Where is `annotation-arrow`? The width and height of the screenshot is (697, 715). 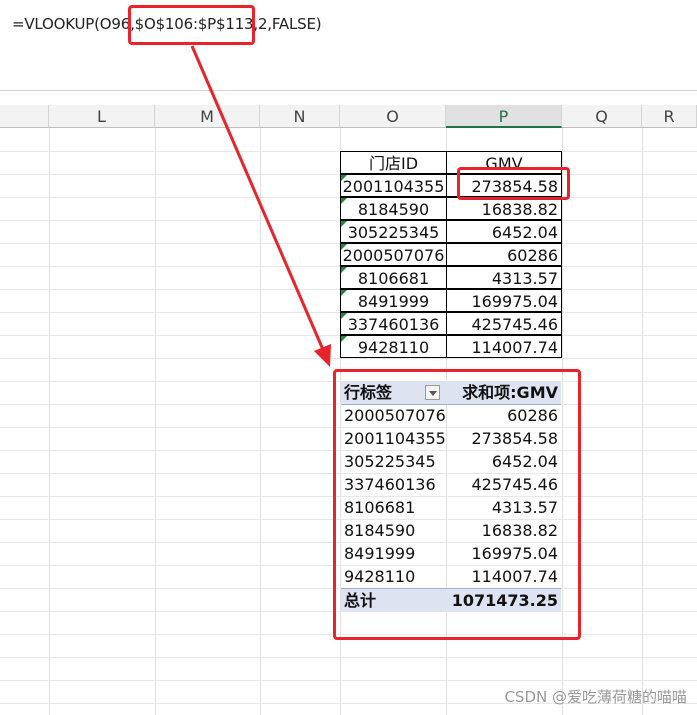
annotation-arrow is located at coordinates (260, 206).